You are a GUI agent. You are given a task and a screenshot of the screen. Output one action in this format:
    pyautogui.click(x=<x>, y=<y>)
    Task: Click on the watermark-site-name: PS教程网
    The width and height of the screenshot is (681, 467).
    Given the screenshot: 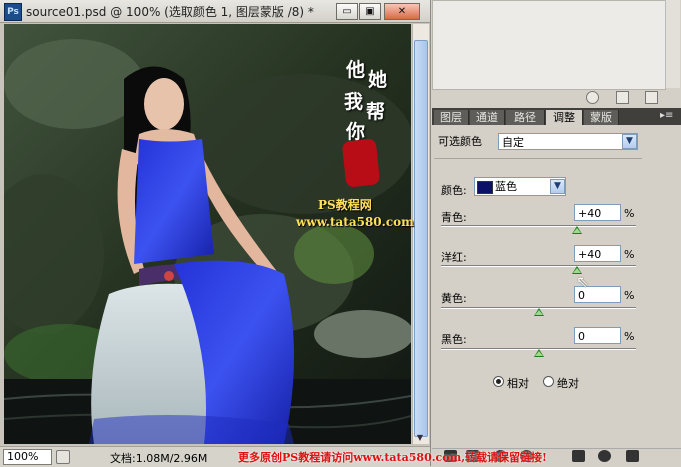 What is the action you would take?
    pyautogui.click(x=345, y=205)
    